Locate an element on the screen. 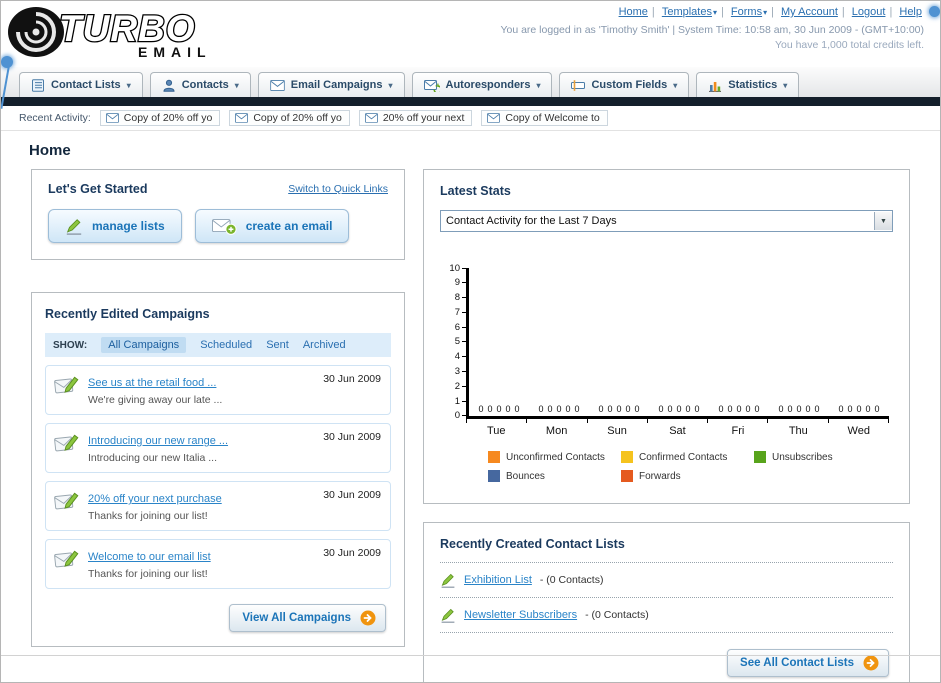  top-nav-help: Help is located at coordinates (910, 12).